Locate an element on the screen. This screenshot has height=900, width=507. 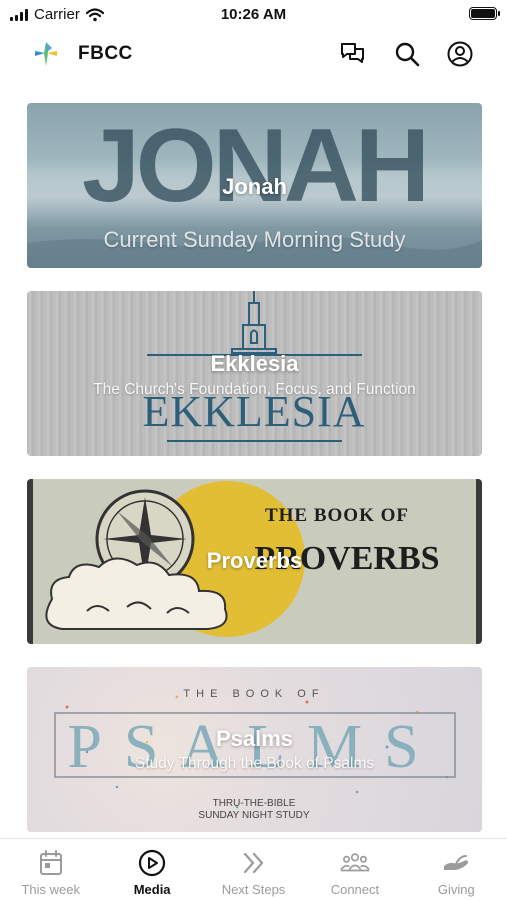
proverbs-art-line1: THE BOOK OF is located at coordinates (337, 515).